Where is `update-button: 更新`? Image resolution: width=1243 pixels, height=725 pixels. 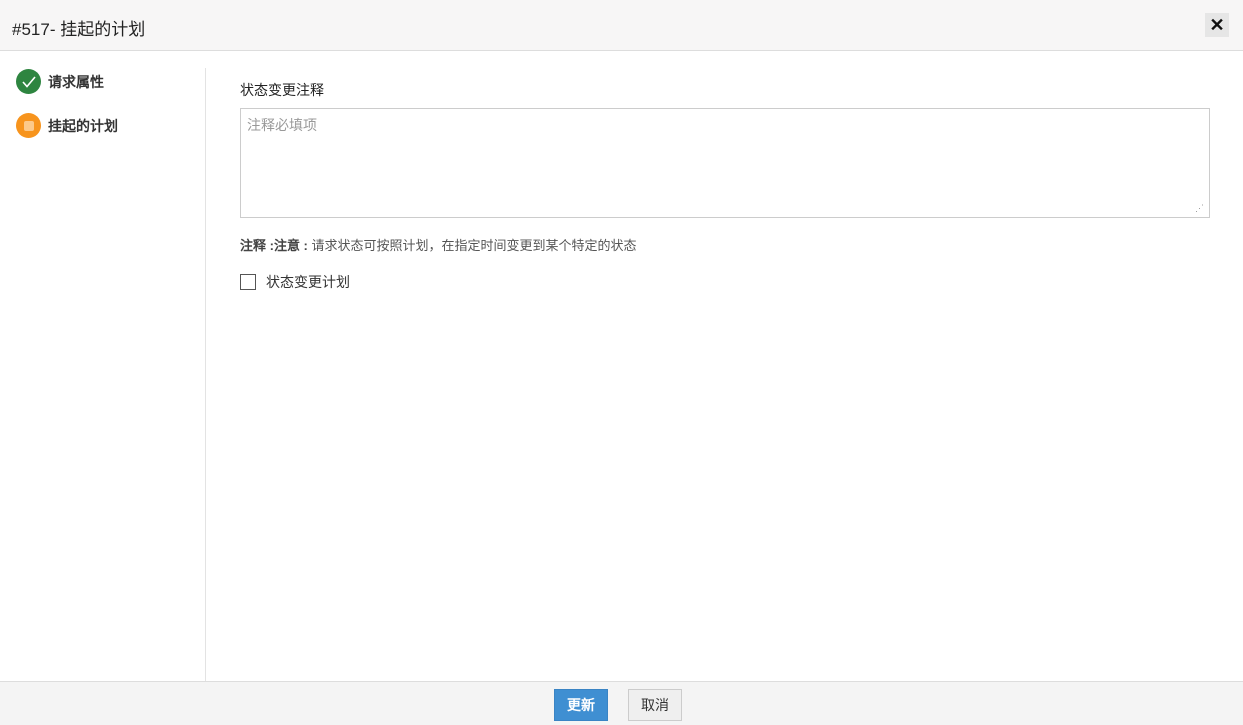 update-button: 更新 is located at coordinates (581, 705).